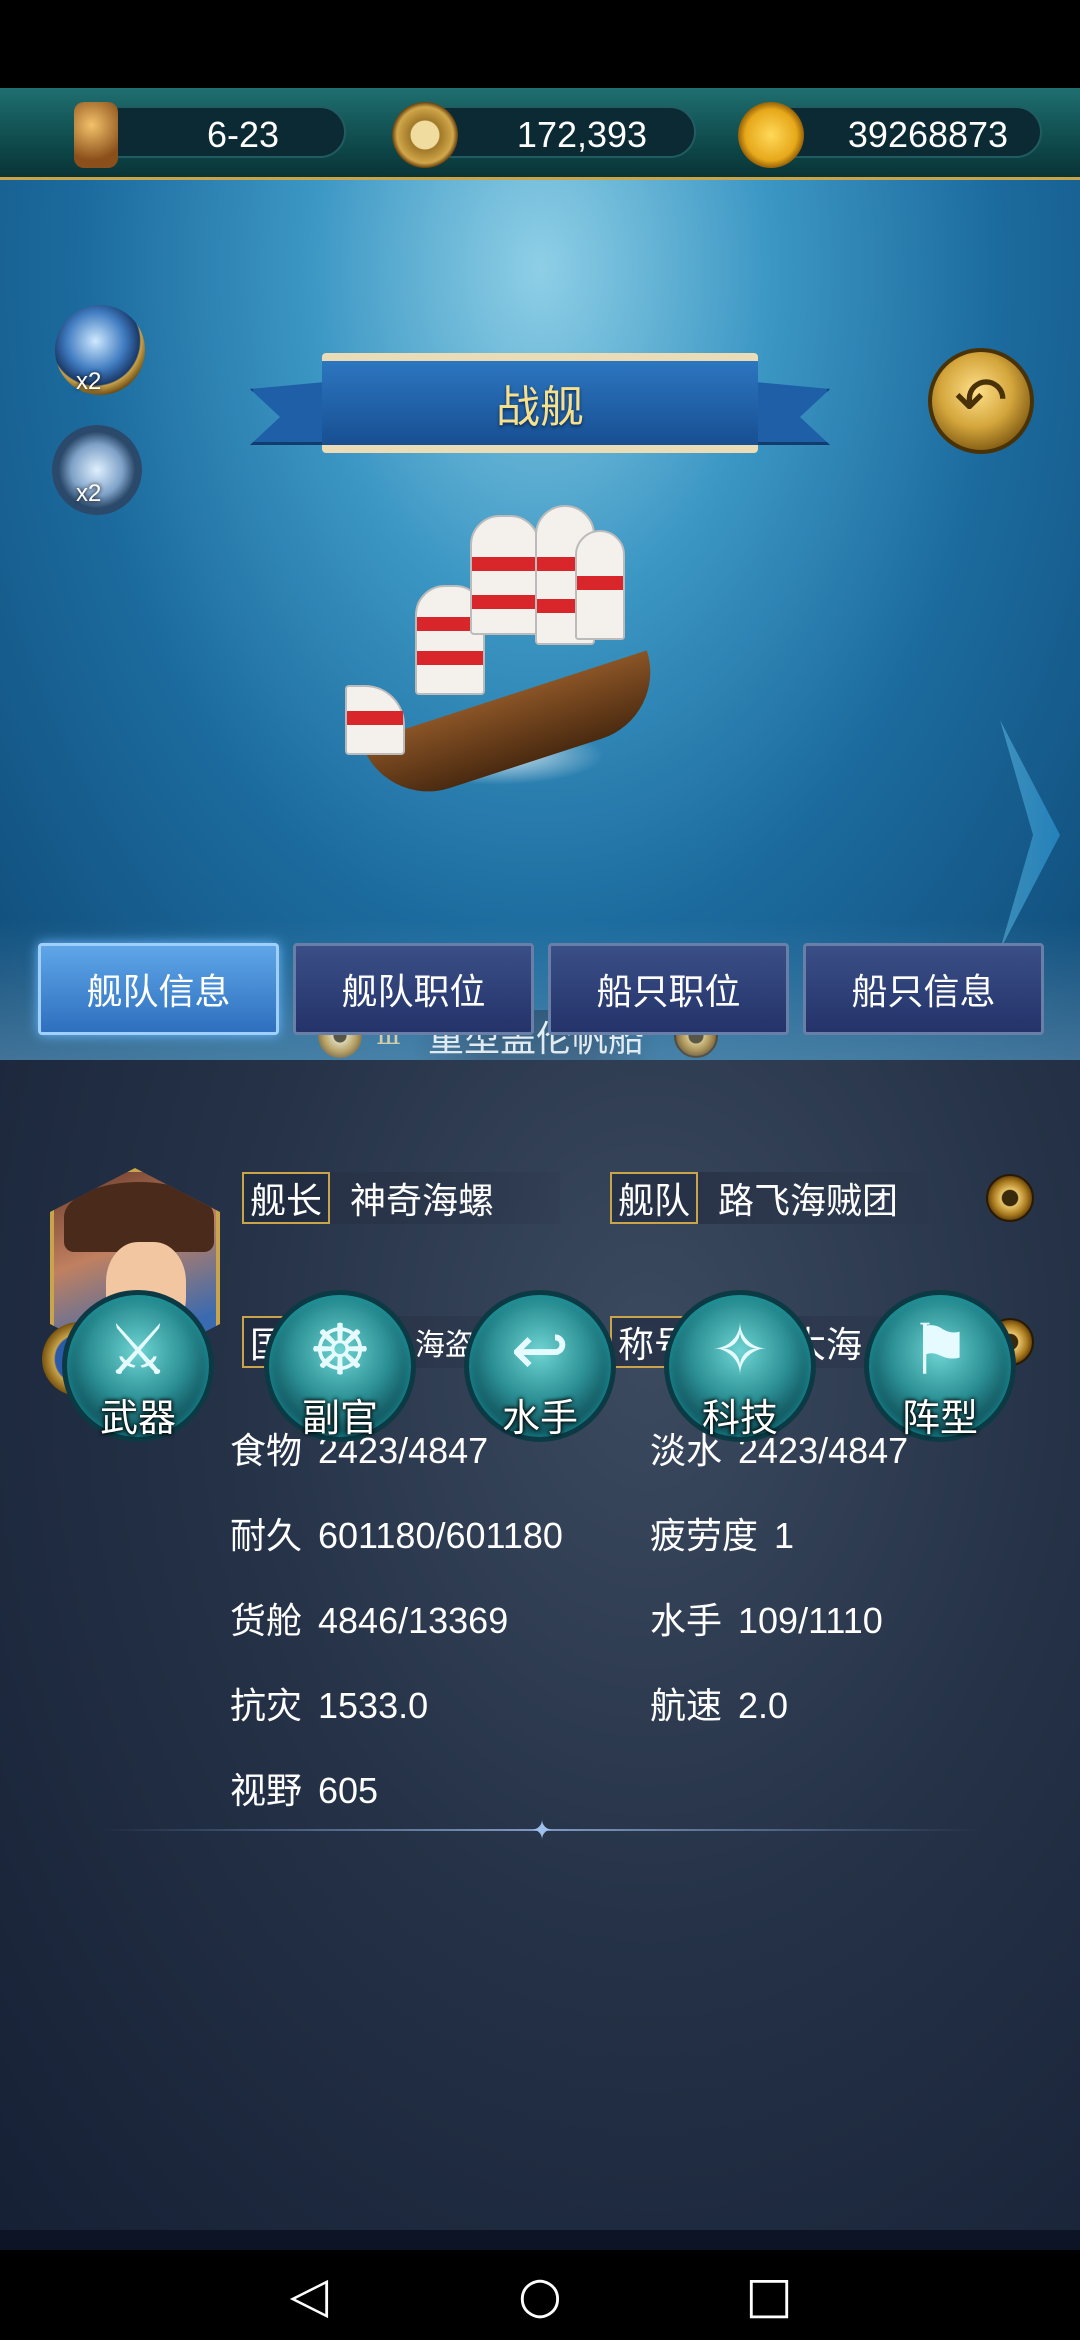 This screenshot has width=1080, height=2340. What do you see at coordinates (137, 1418) in the screenshot?
I see `weapons-label: 武器` at bounding box center [137, 1418].